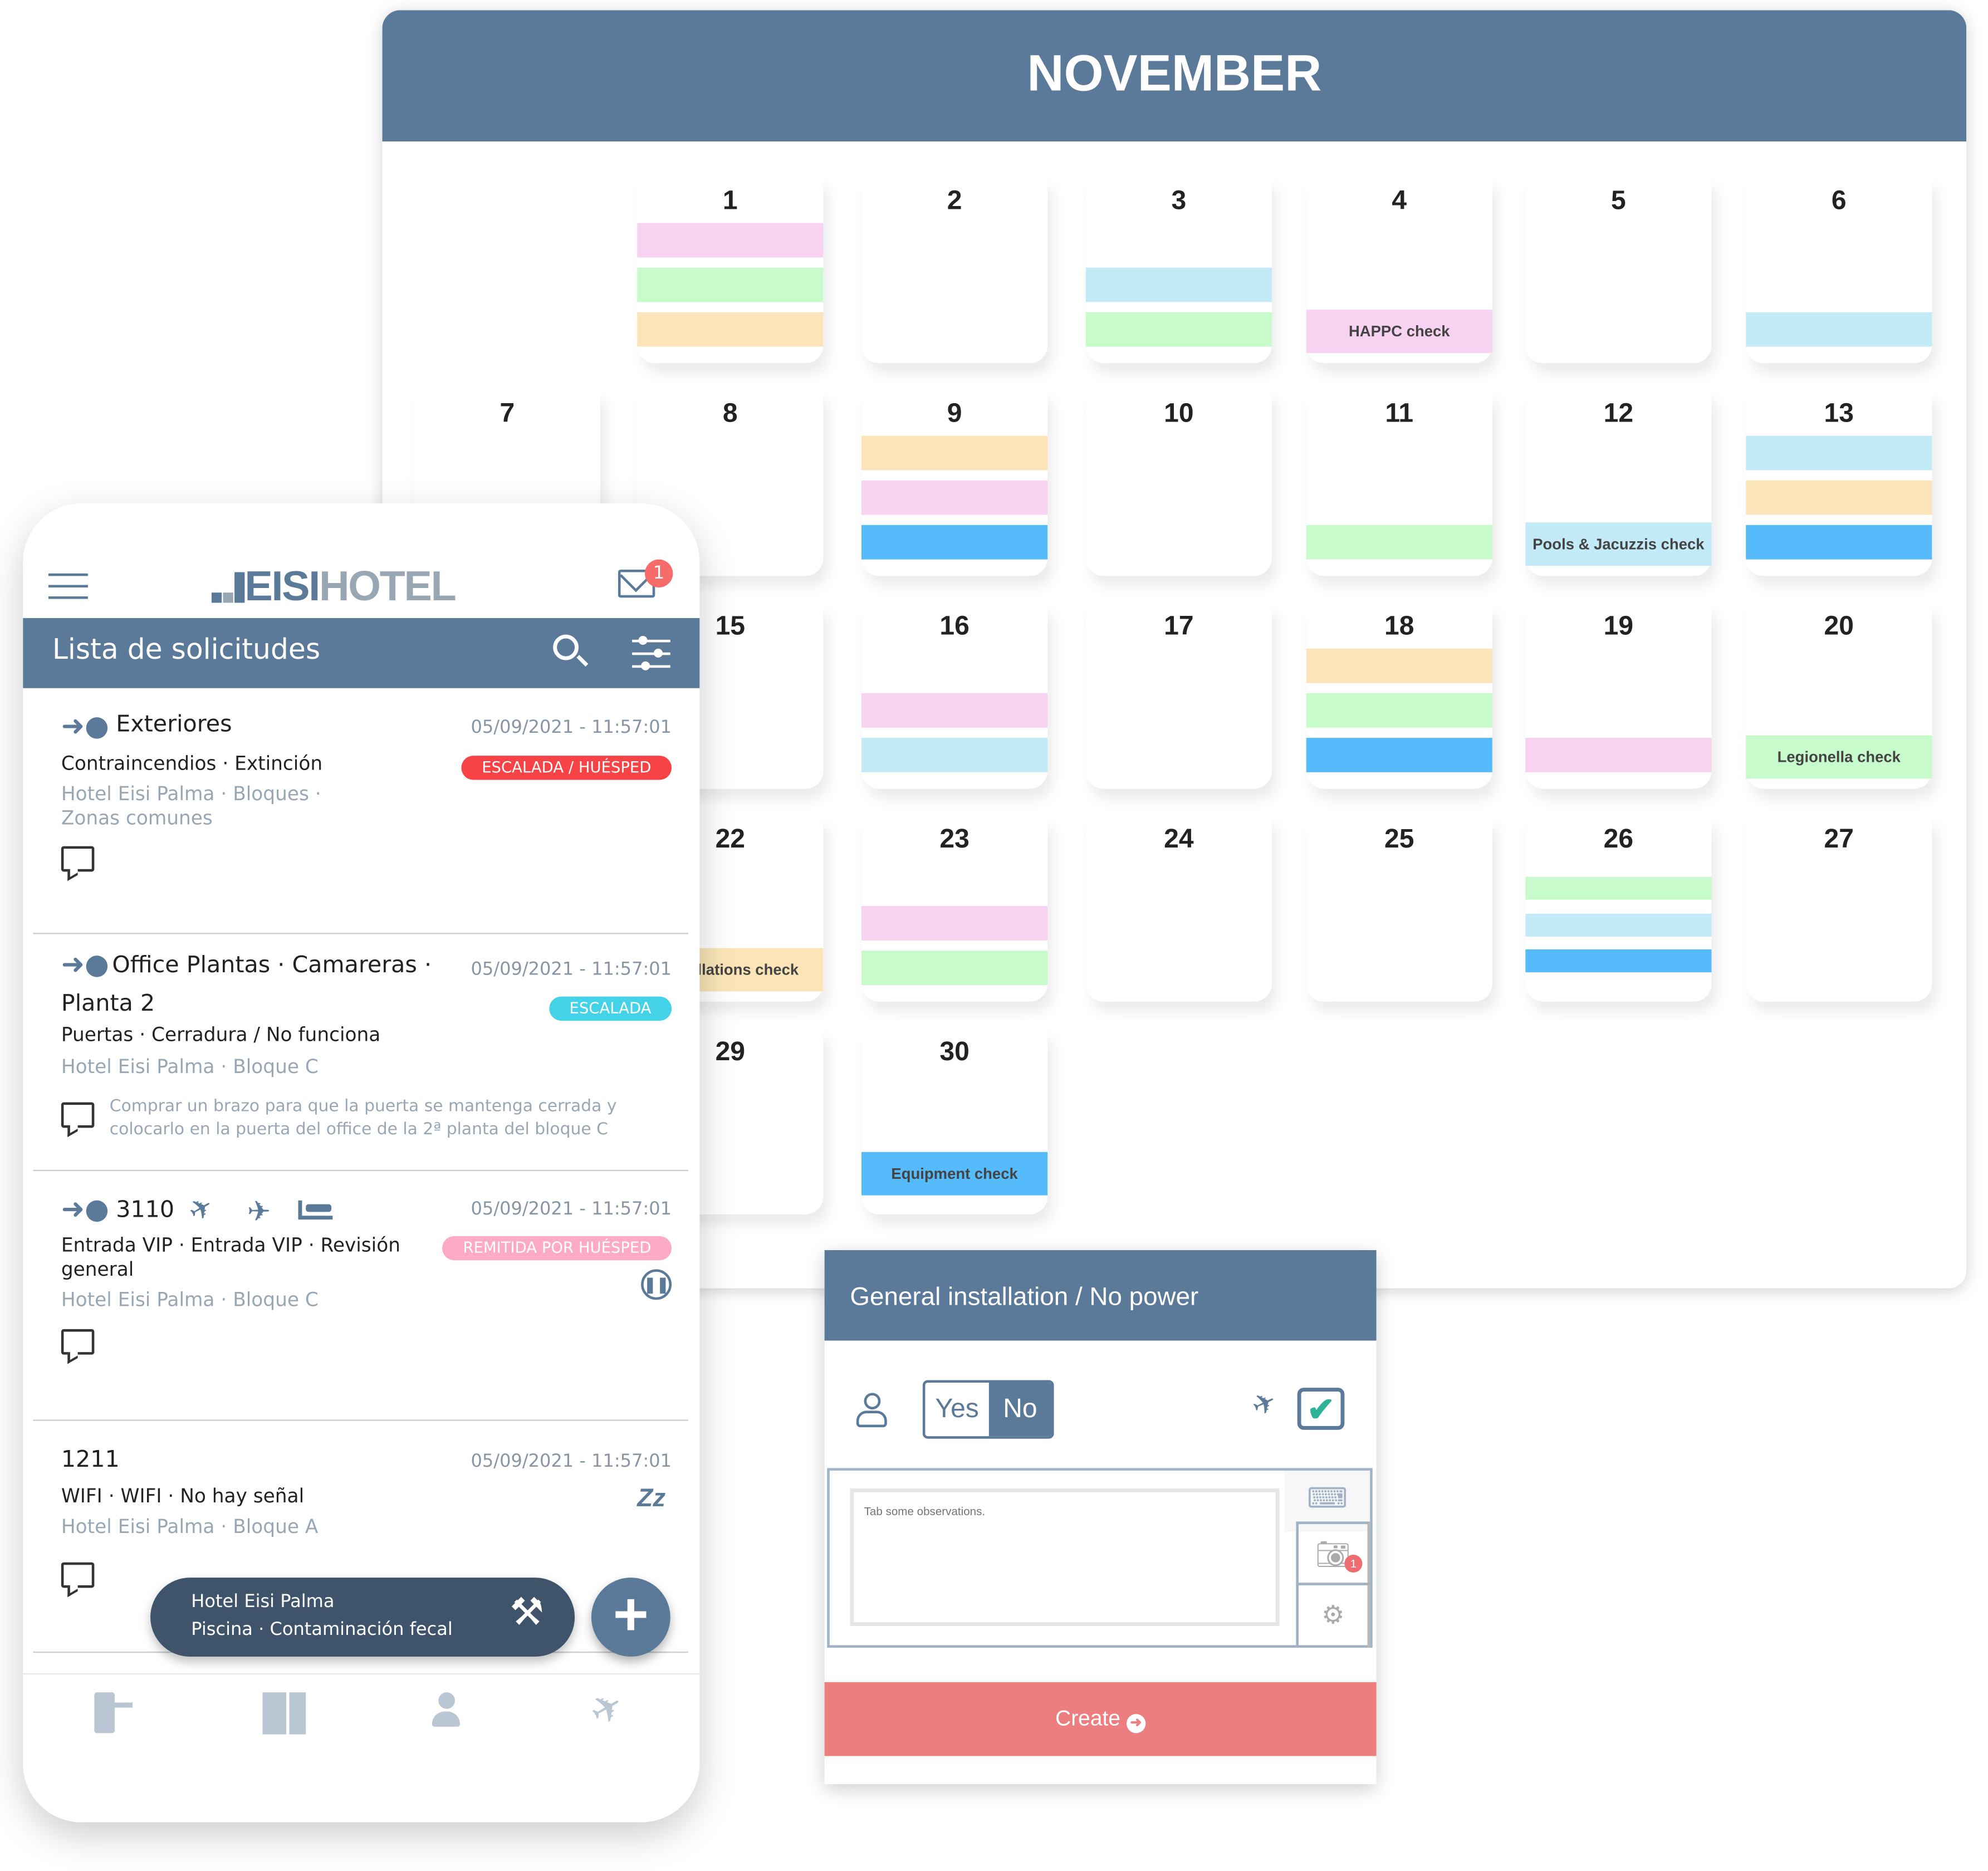 This screenshot has width=1988, height=1871. Describe the element at coordinates (259, 1212) in the screenshot. I see `flight-icon: ✈` at that location.